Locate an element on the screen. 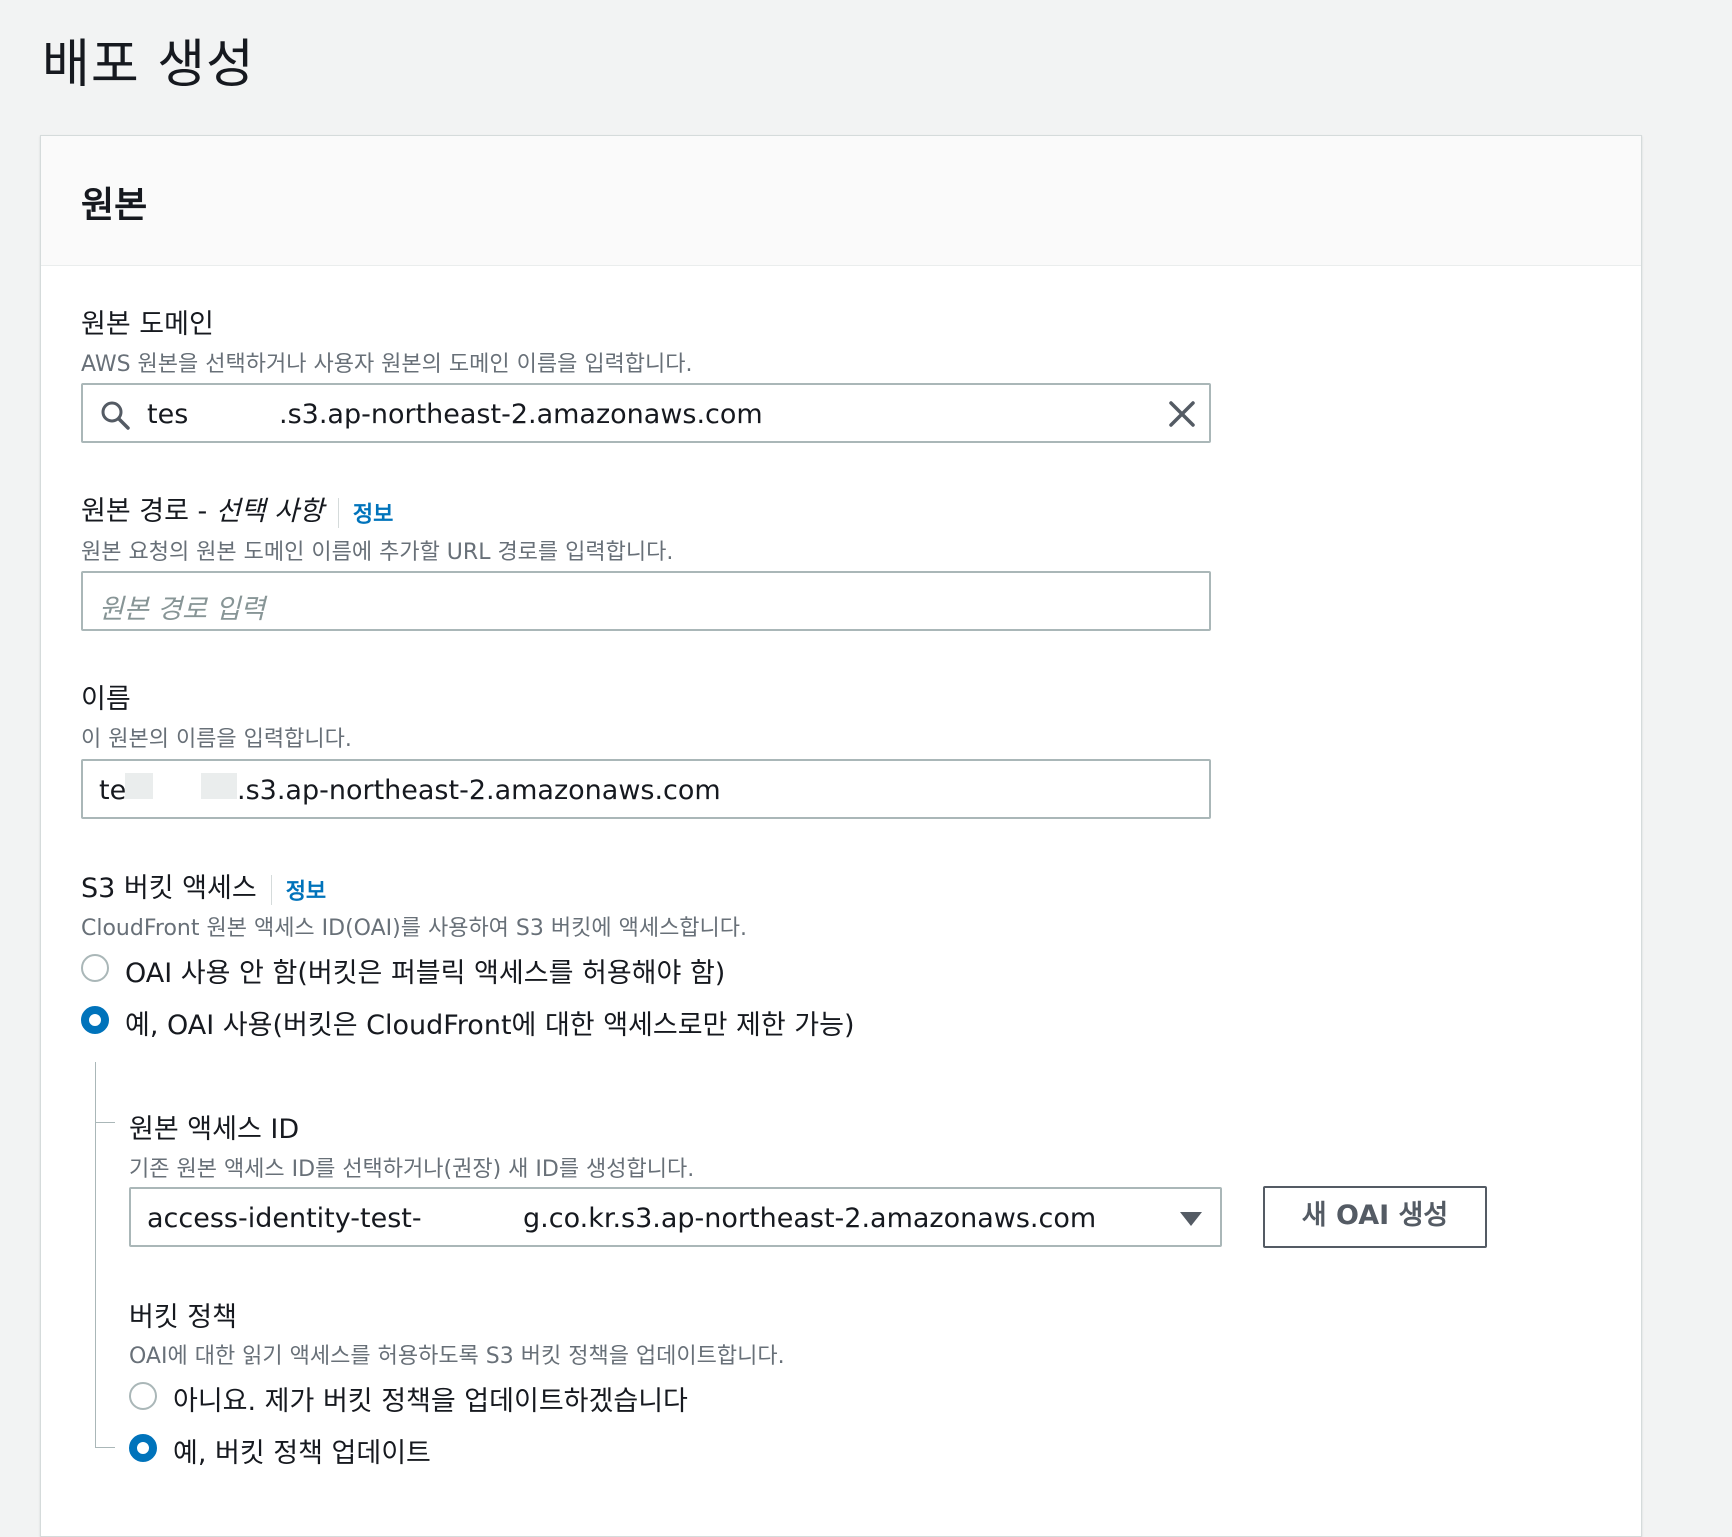 This screenshot has width=1732, height=1537. origin-access-id-label: 원본 액세스 ID is located at coordinates (214, 1129).